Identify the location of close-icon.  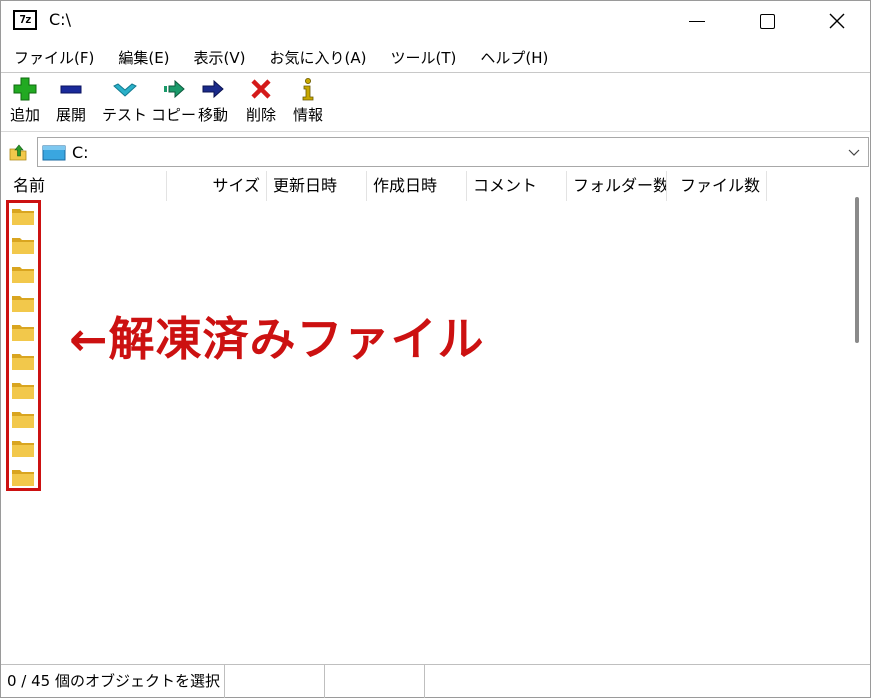
(837, 21).